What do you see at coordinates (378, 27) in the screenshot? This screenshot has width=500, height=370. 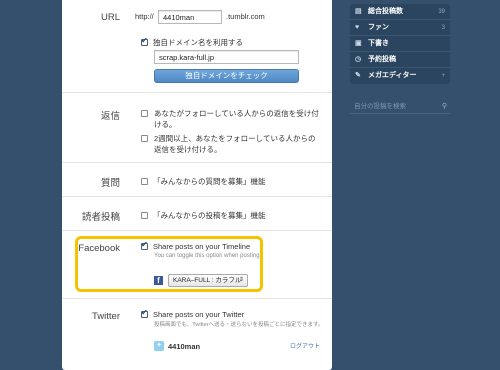 I see `sidebar-item-label: ファン` at bounding box center [378, 27].